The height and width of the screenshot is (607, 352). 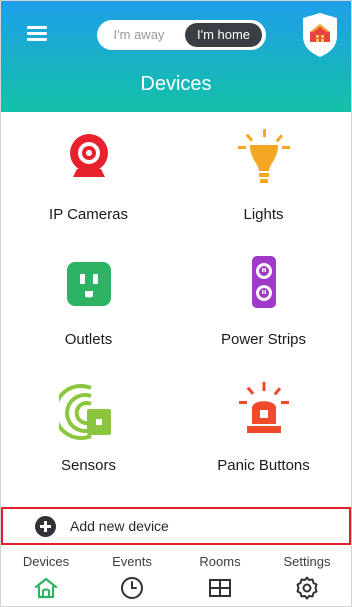 What do you see at coordinates (307, 588) in the screenshot?
I see `gear-icon` at bounding box center [307, 588].